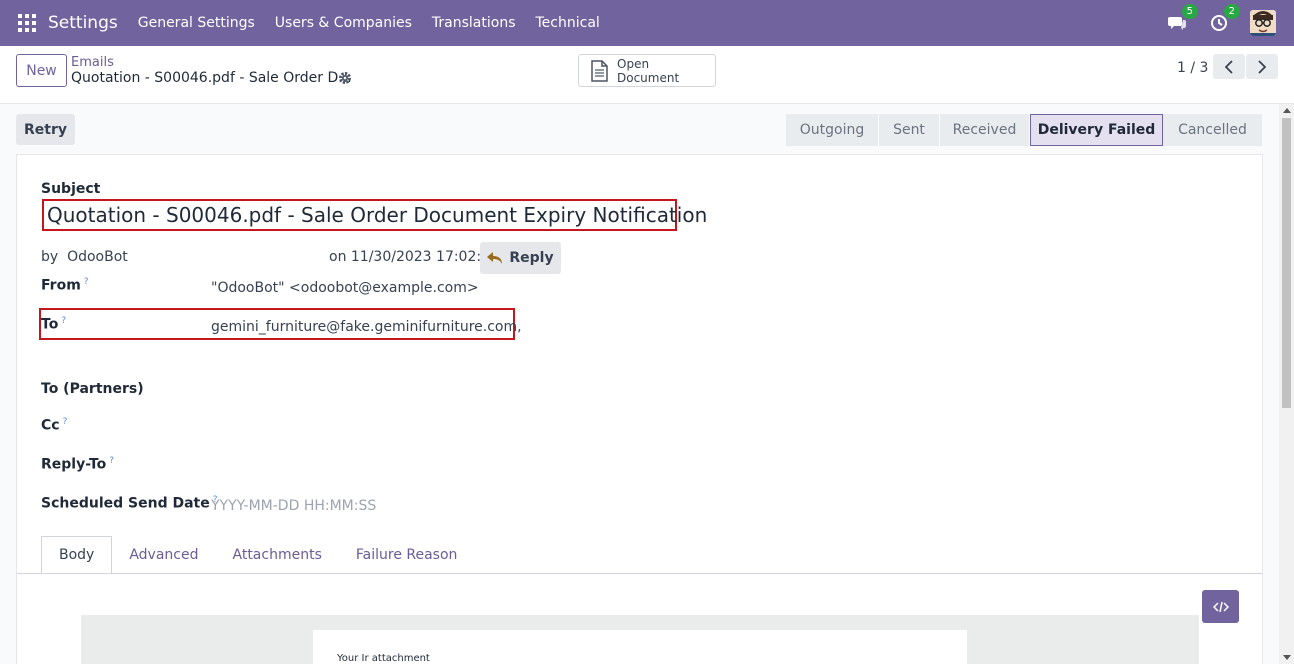 This screenshot has width=1294, height=664. Describe the element at coordinates (343, 23) in the screenshot. I see `nav-users-companies: Users & Companies` at that location.